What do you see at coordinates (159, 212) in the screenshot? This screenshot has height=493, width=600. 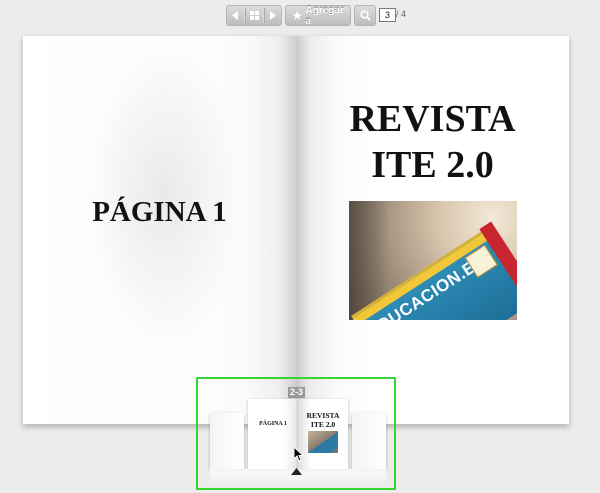 I see `left-page-title: PÁGINA 1` at bounding box center [159, 212].